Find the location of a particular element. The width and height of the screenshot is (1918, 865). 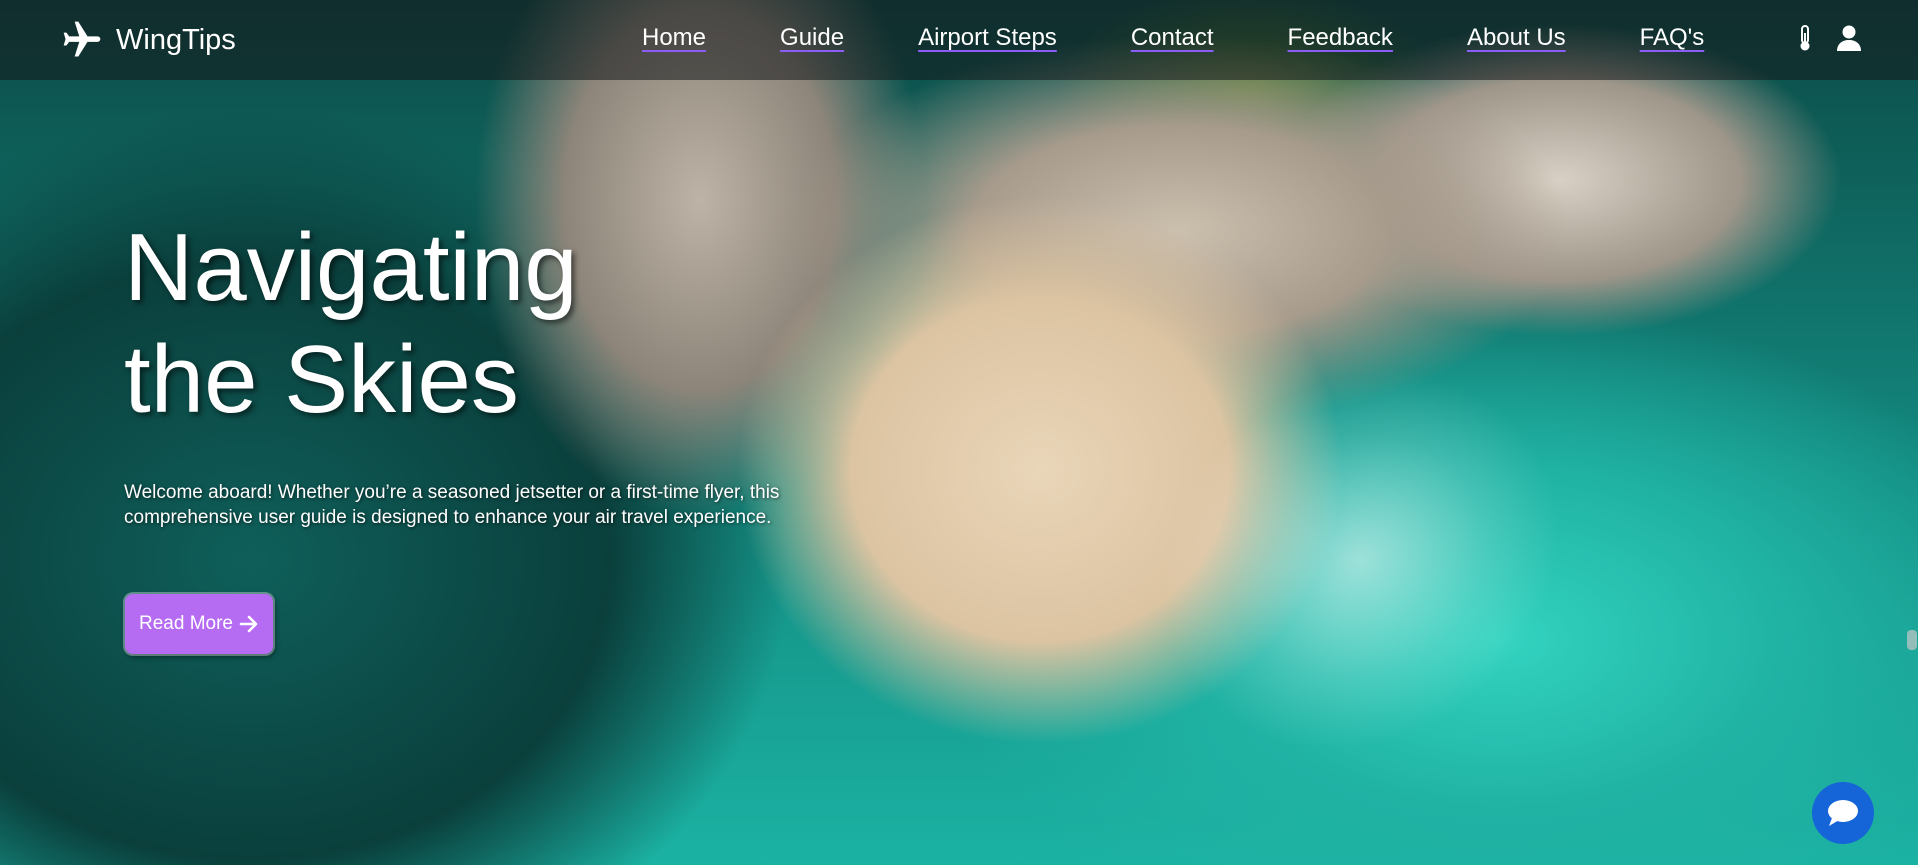

nav-link-guide: Guide is located at coordinates (812, 38).